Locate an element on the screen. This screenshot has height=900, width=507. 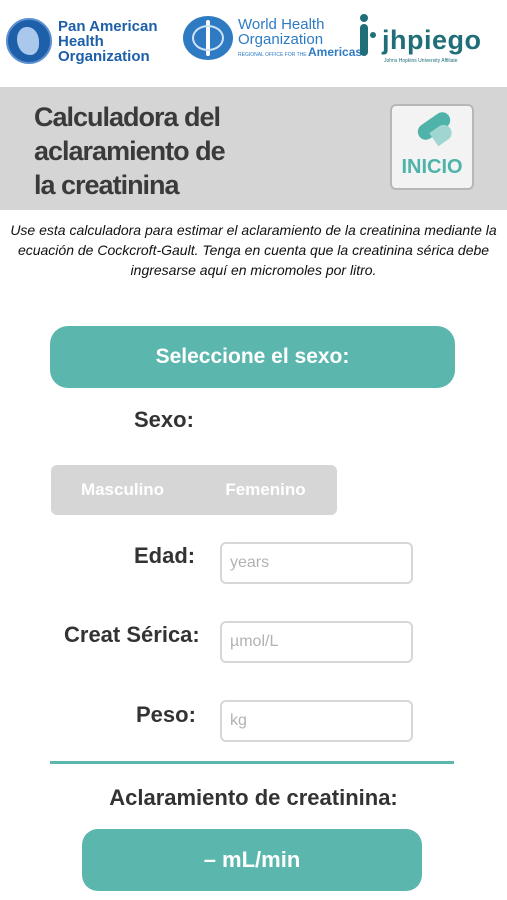
sex-toggle: Masculino Femenino is located at coordinates (194, 490).